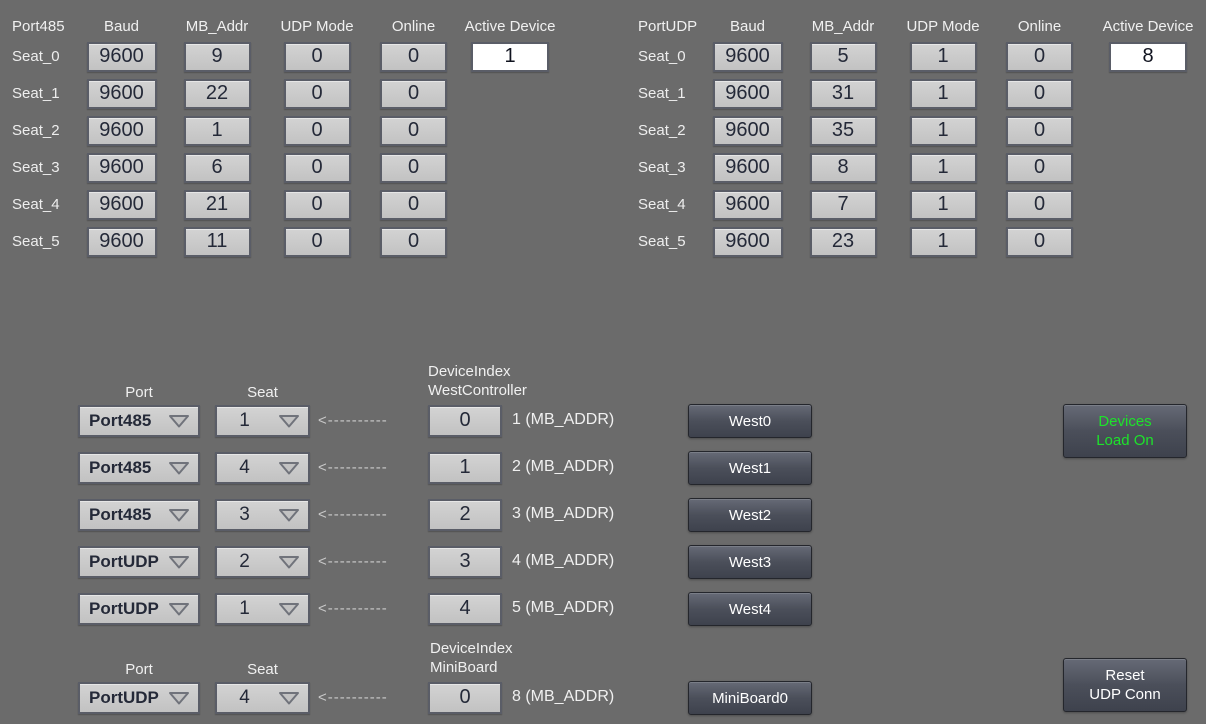 This screenshot has width=1206, height=724. Describe the element at coordinates (262, 515) in the screenshot. I see `seat-select: 3` at that location.